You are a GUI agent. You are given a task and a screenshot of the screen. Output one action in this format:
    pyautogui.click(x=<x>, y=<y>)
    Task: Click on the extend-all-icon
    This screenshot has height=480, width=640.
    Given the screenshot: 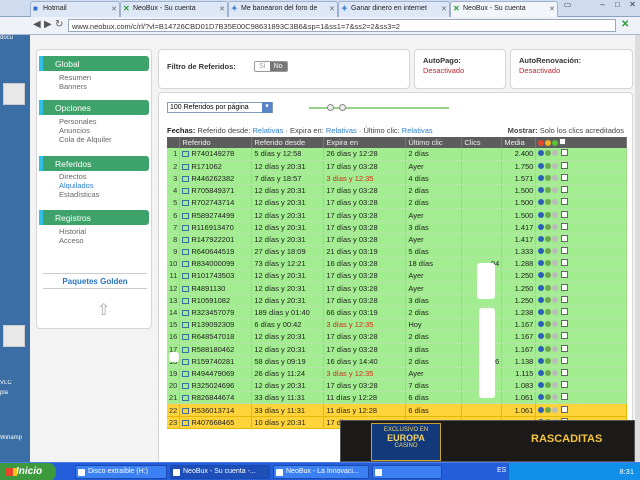 What is the action you would take?
    pyautogui.click(x=548, y=143)
    